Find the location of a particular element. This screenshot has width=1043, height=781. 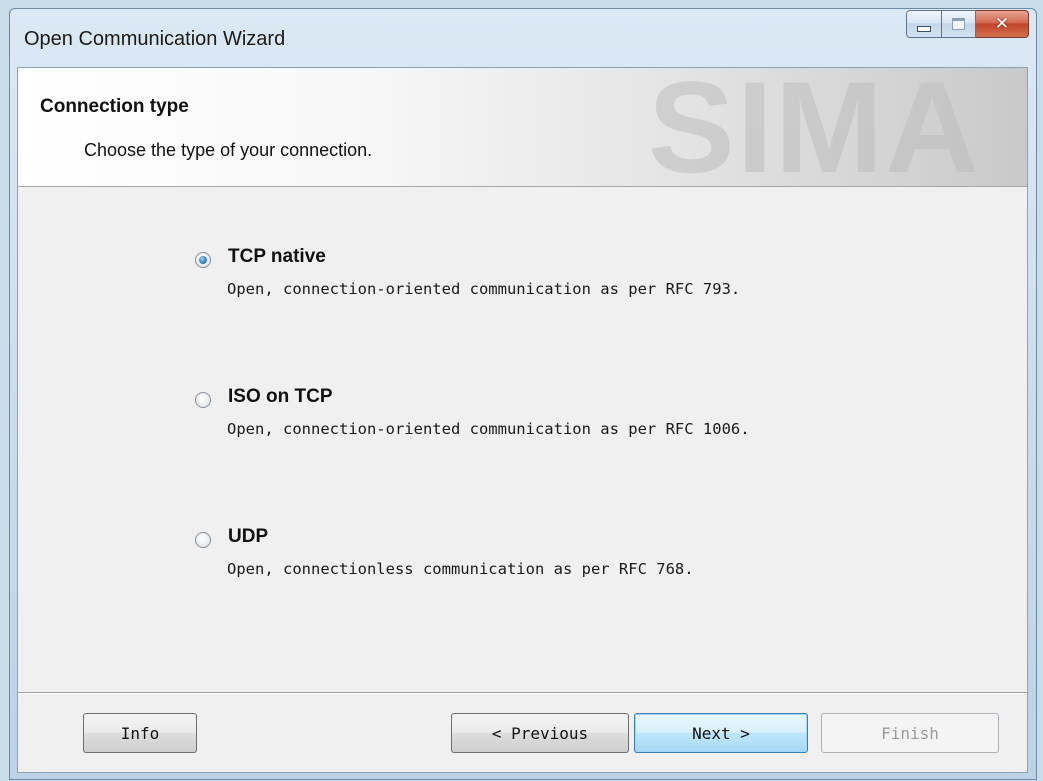

radio-button-iso-on-tcp is located at coordinates (203, 400).